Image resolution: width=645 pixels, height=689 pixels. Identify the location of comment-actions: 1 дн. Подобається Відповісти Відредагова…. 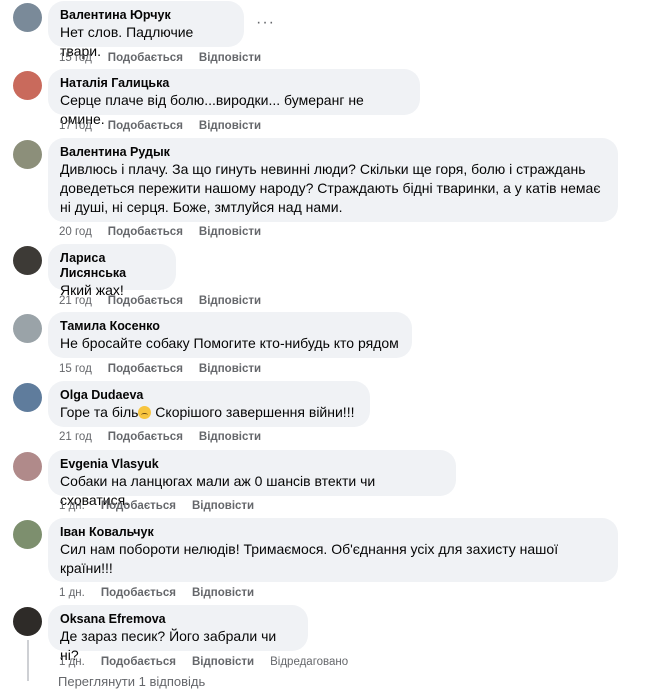
(203, 662).